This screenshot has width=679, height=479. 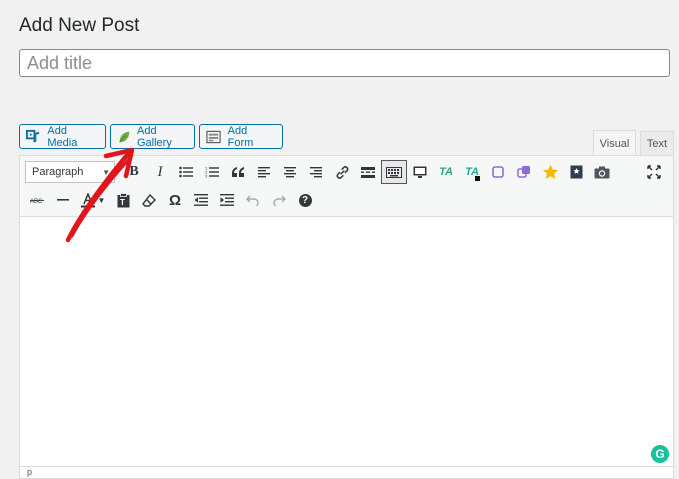 What do you see at coordinates (124, 137) in the screenshot?
I see `leaf-icon` at bounding box center [124, 137].